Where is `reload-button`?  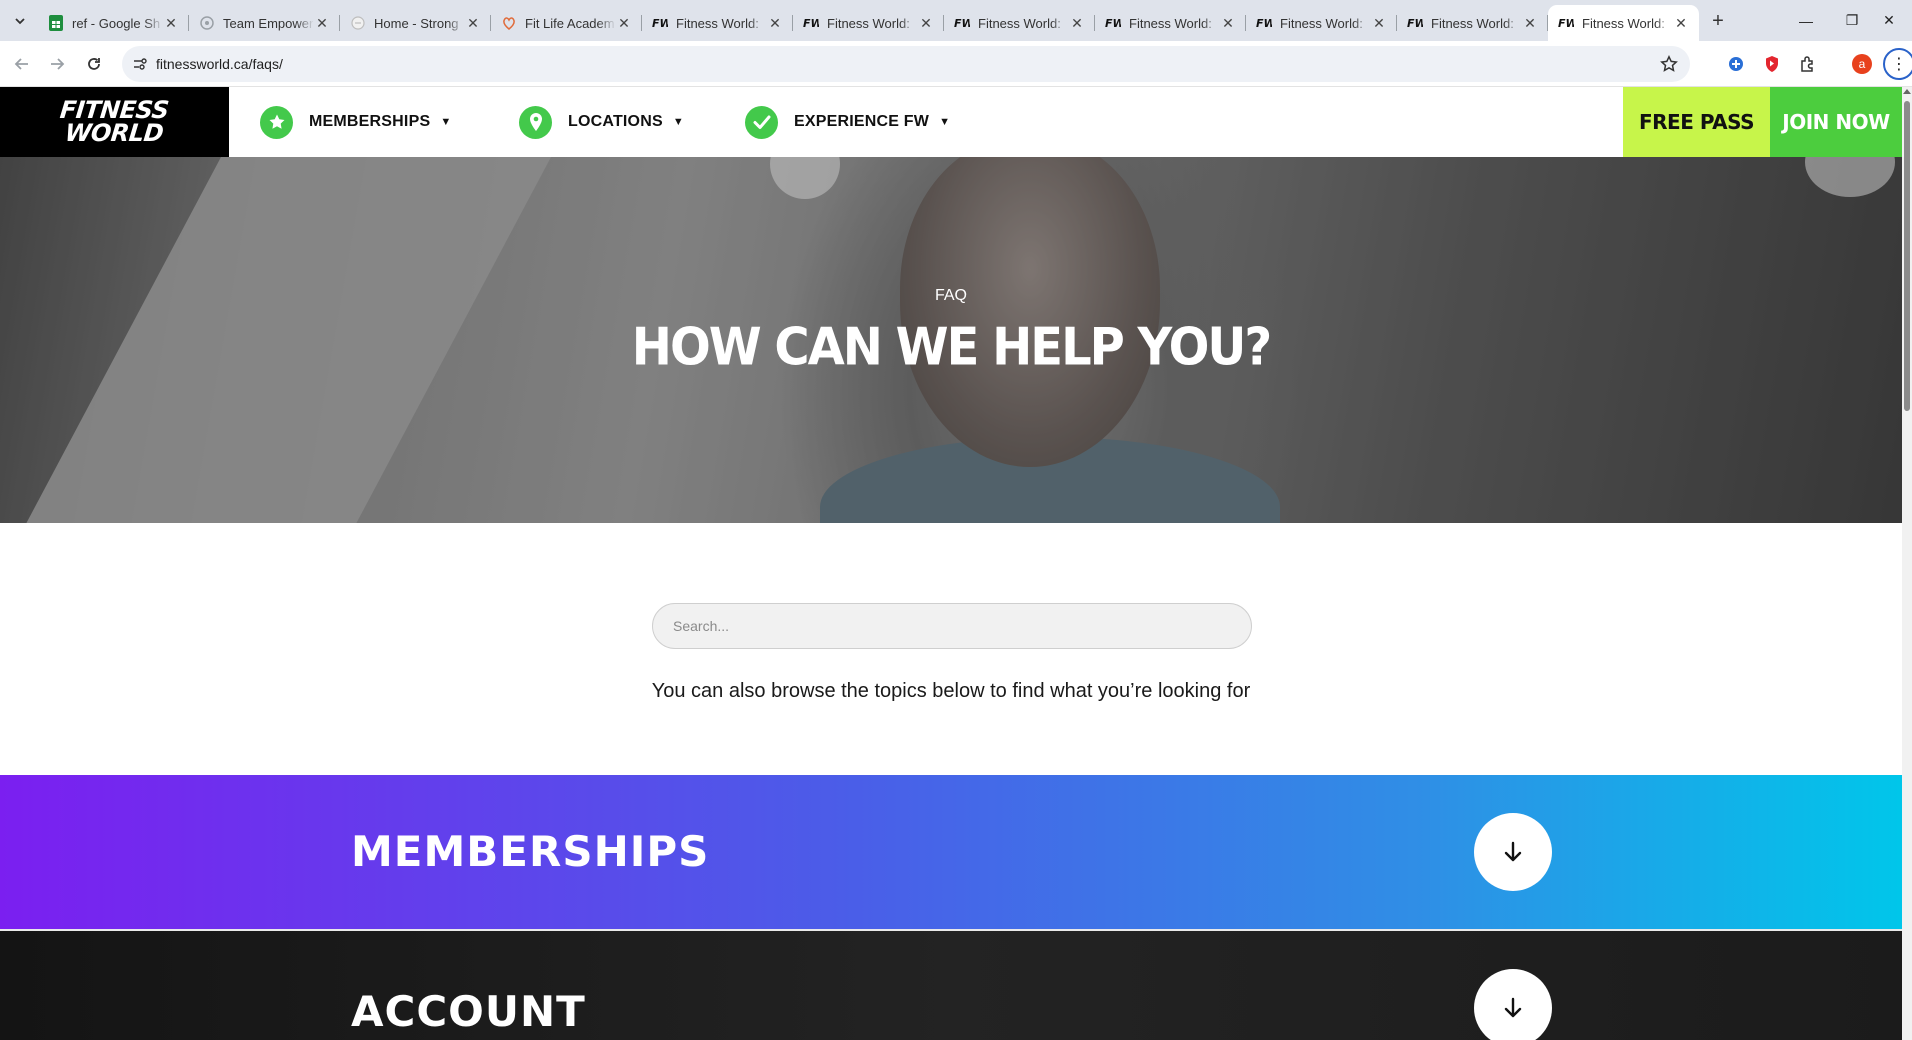 reload-button is located at coordinates (94, 64).